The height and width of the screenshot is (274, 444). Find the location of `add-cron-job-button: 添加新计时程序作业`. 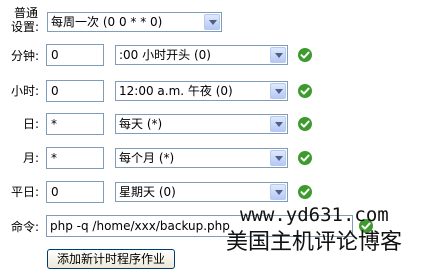

add-cron-job-button: 添加新计时程序作业 is located at coordinates (111, 259).